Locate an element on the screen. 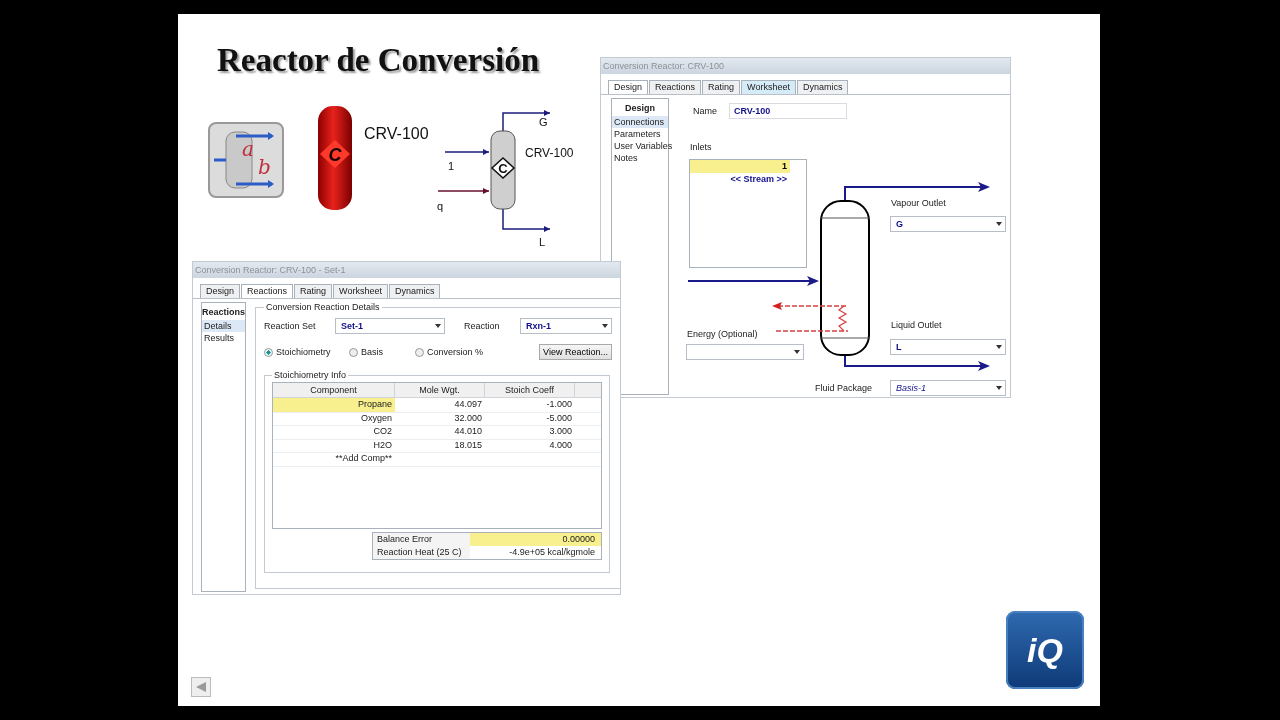  inlets-label: Inlets is located at coordinates (701, 147).